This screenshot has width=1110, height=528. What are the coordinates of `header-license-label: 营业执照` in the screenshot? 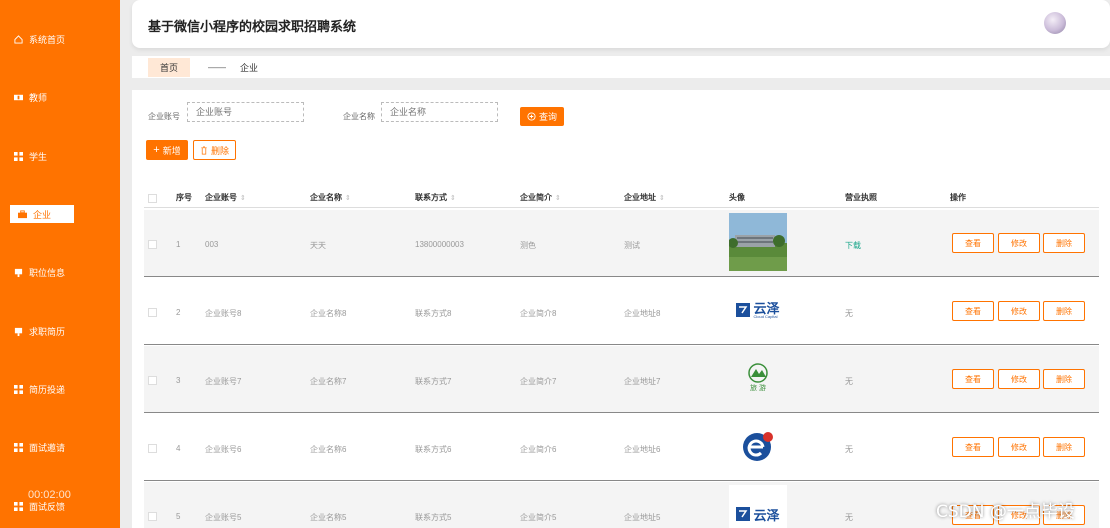 It's located at (861, 197).